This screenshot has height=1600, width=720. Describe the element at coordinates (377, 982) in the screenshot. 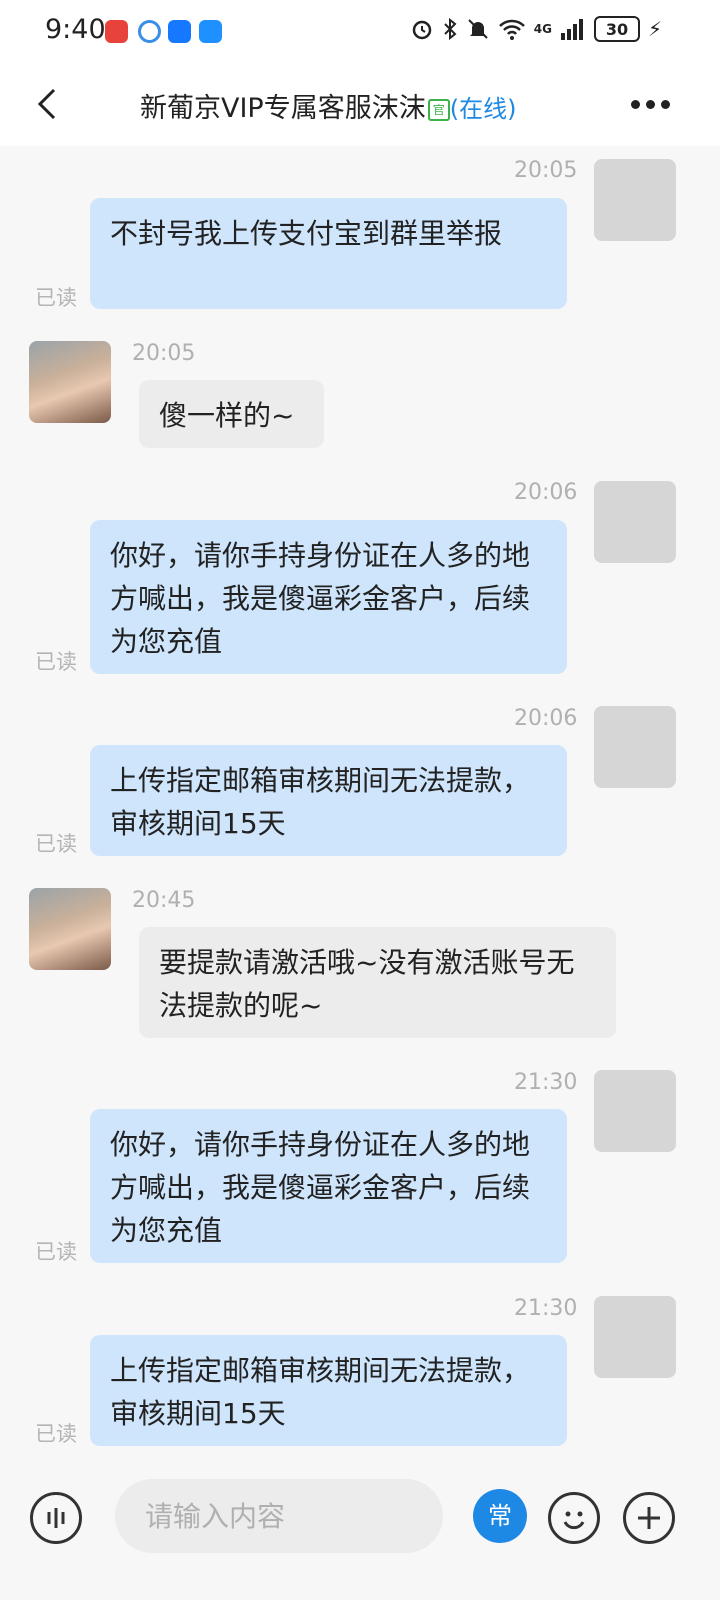

I see `message-bubble-other: 要提款请激活哦~没有激活账号无法提款的呢~` at that location.